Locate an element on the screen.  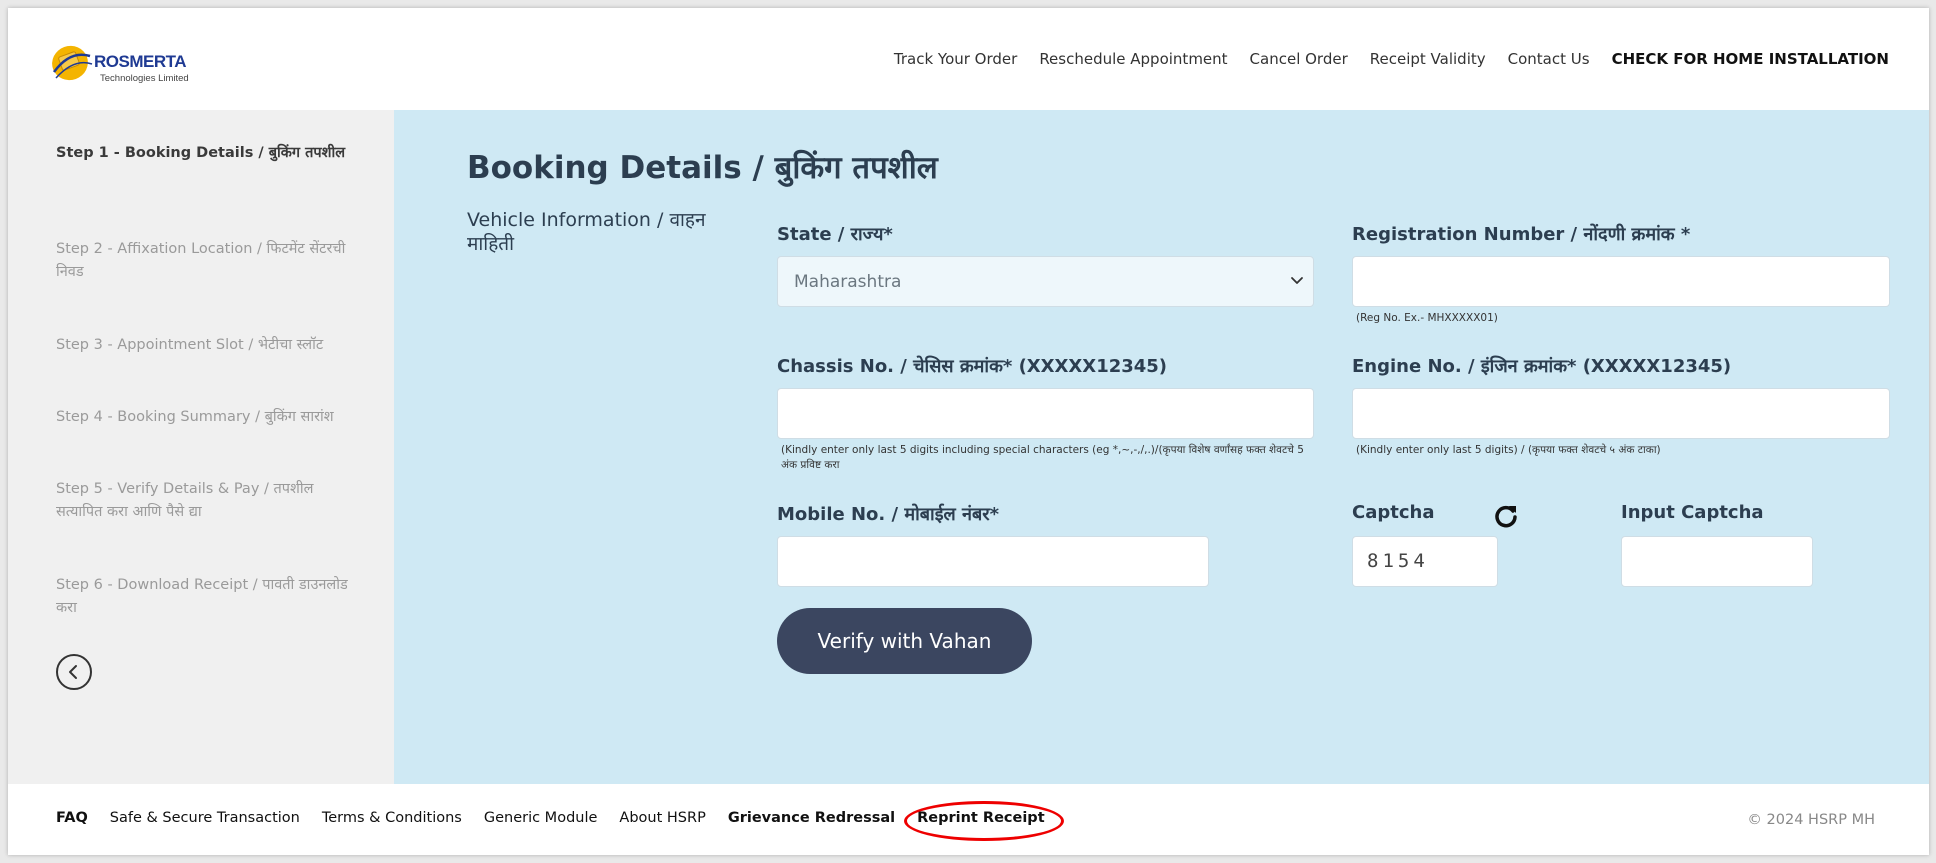
nav-contact-us: Contact Us is located at coordinates (1549, 59).